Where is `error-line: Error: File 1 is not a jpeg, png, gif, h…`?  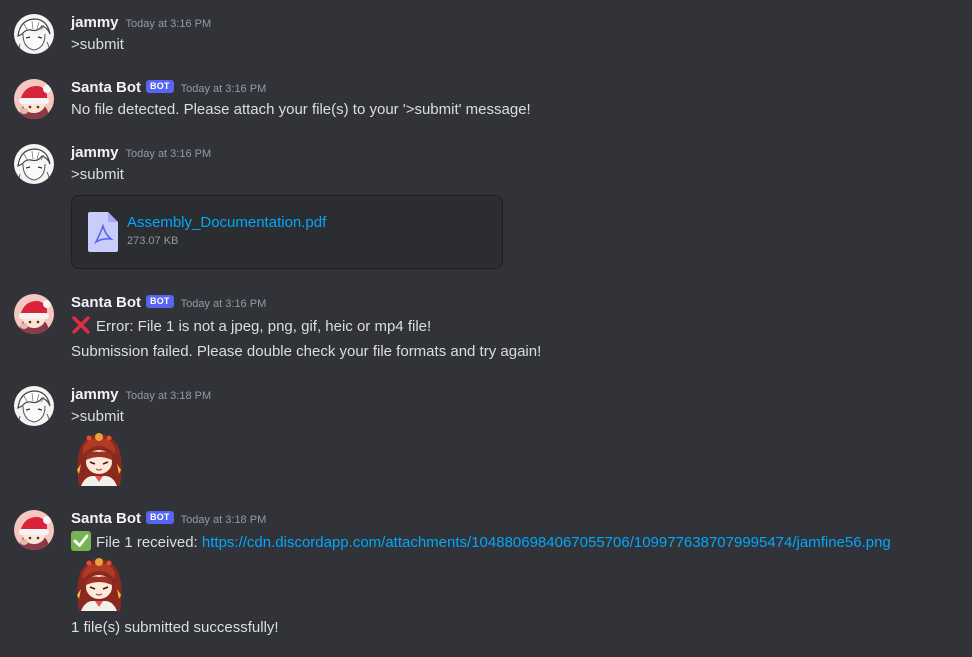
error-line: Error: File 1 is not a jpeg, png, gif, h… is located at coordinates (251, 326).